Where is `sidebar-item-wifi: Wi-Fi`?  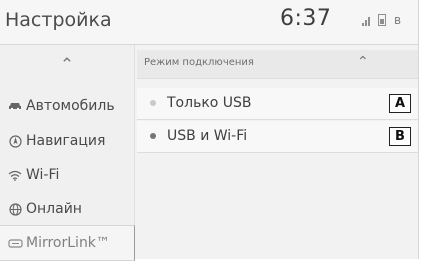 sidebar-item-wifi: Wi-Fi is located at coordinates (67, 175).